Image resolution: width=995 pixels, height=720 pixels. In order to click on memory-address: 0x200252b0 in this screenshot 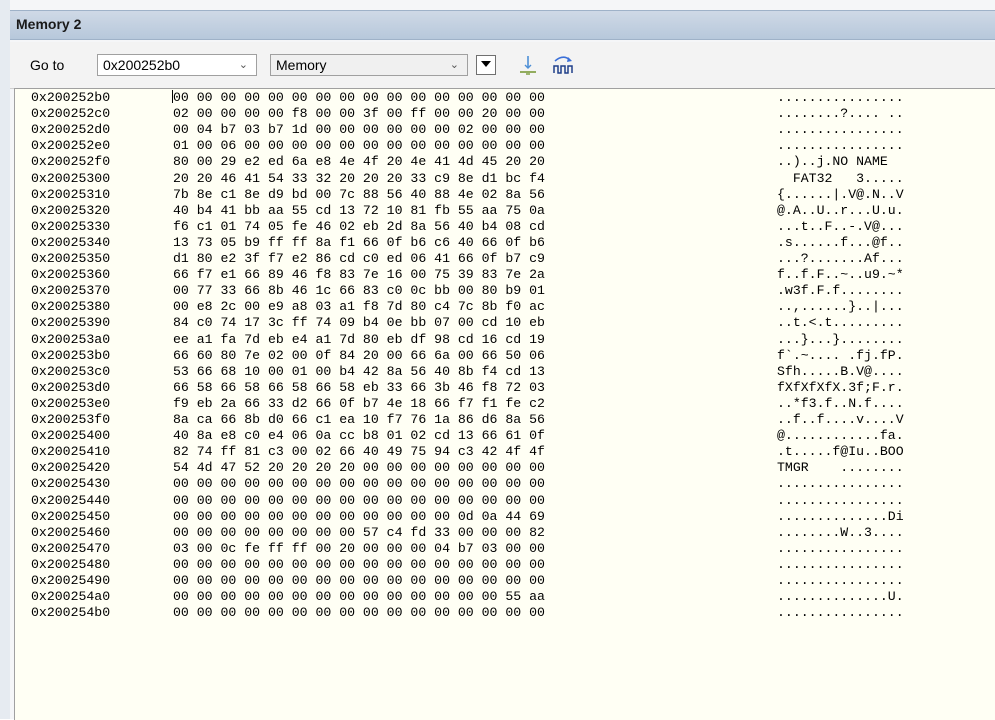, I will do `click(71, 97)`.